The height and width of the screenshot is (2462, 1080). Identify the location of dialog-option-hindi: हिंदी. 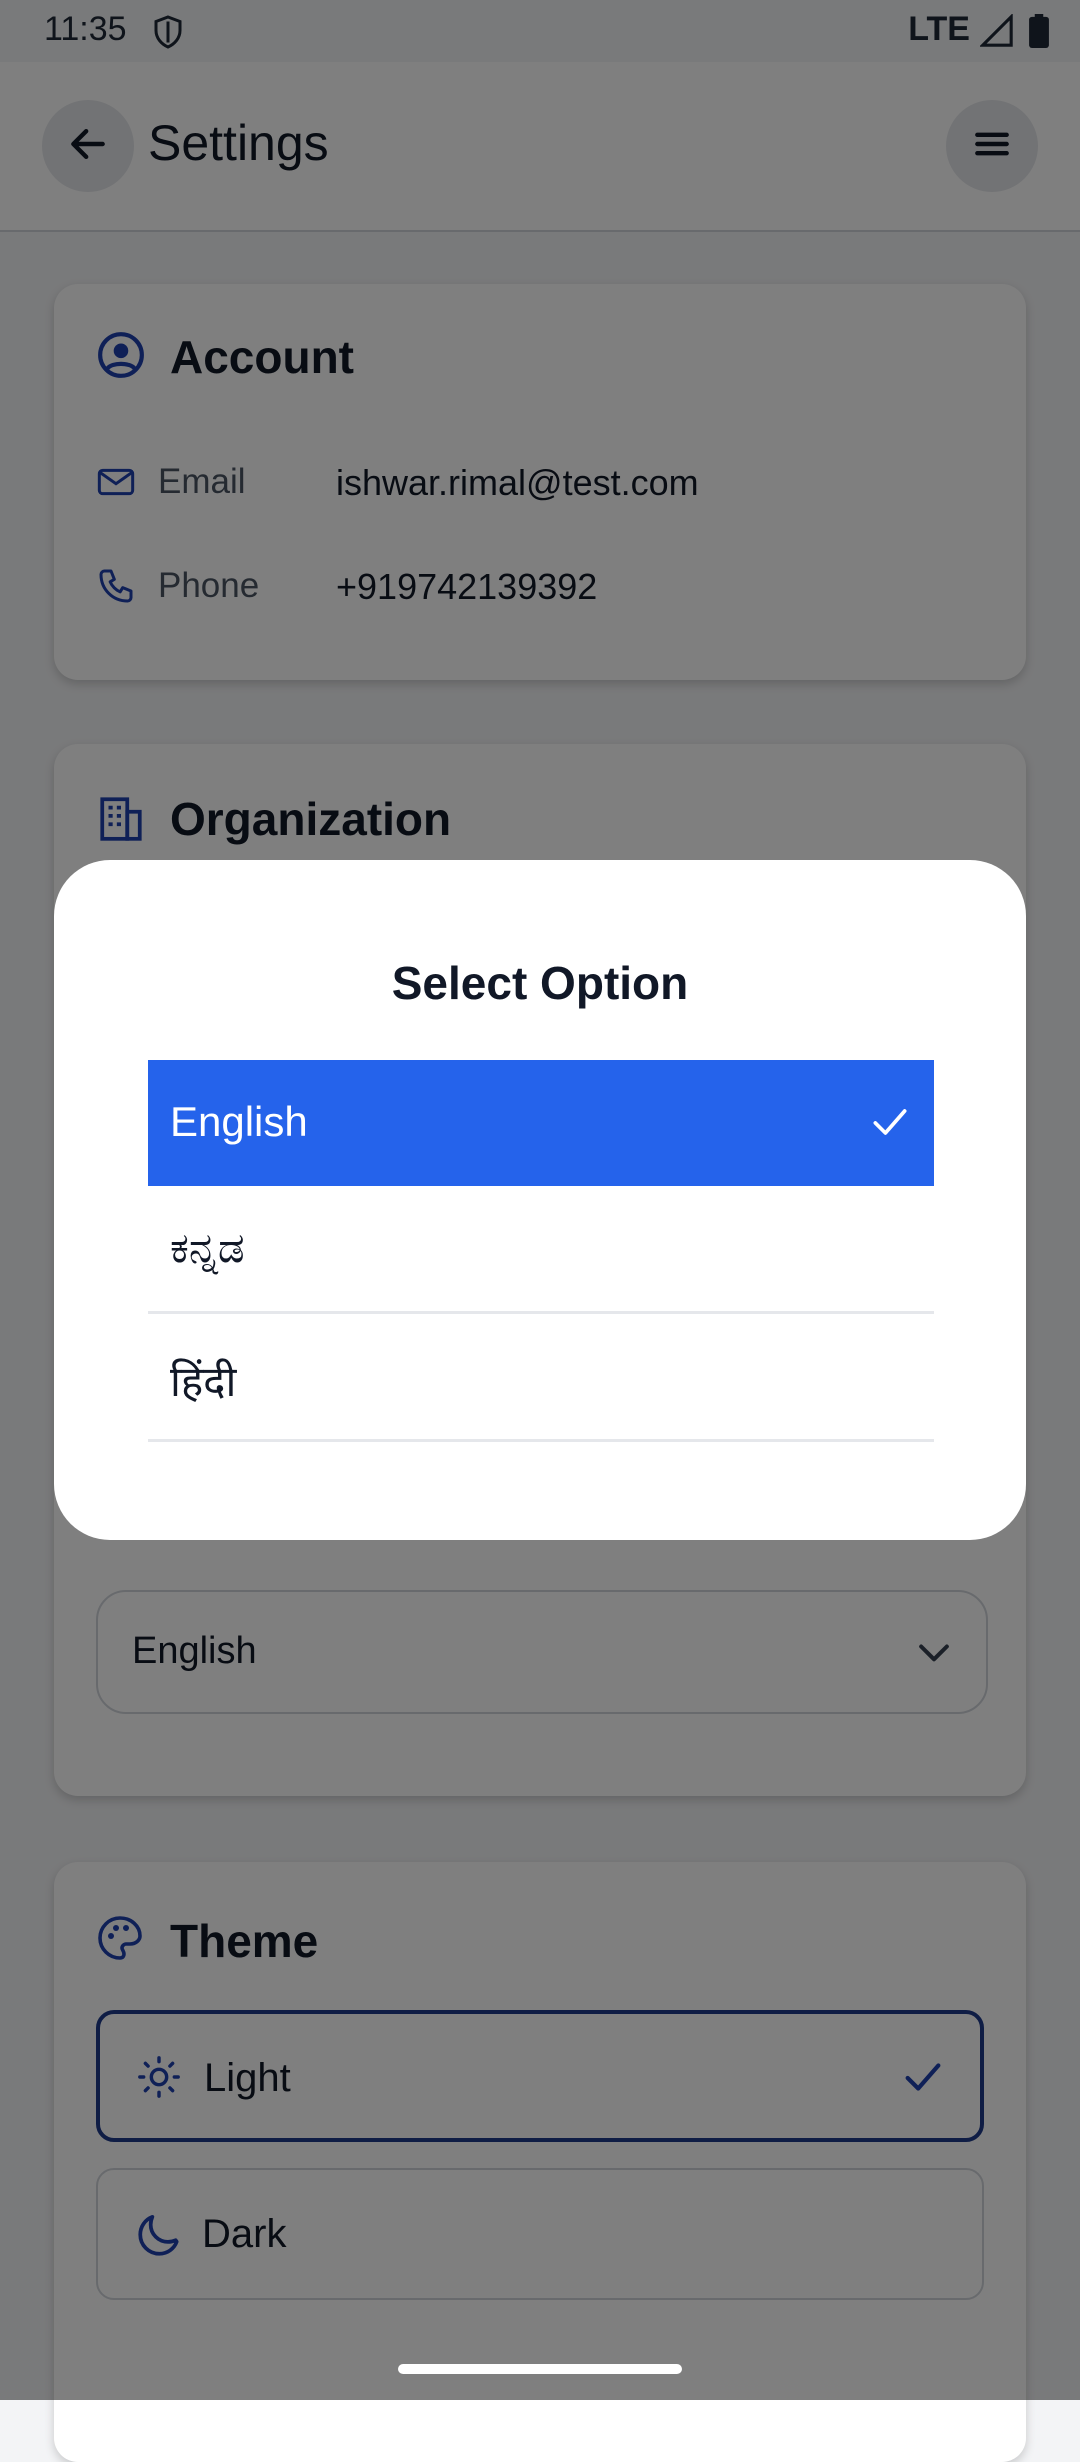
(541, 1378).